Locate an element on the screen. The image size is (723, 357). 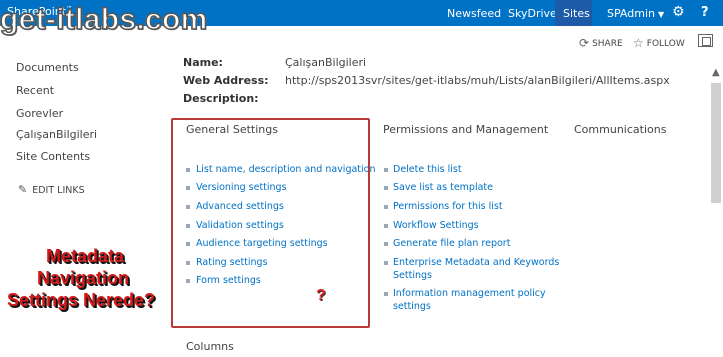
help-icon: ? is located at coordinates (705, 12).